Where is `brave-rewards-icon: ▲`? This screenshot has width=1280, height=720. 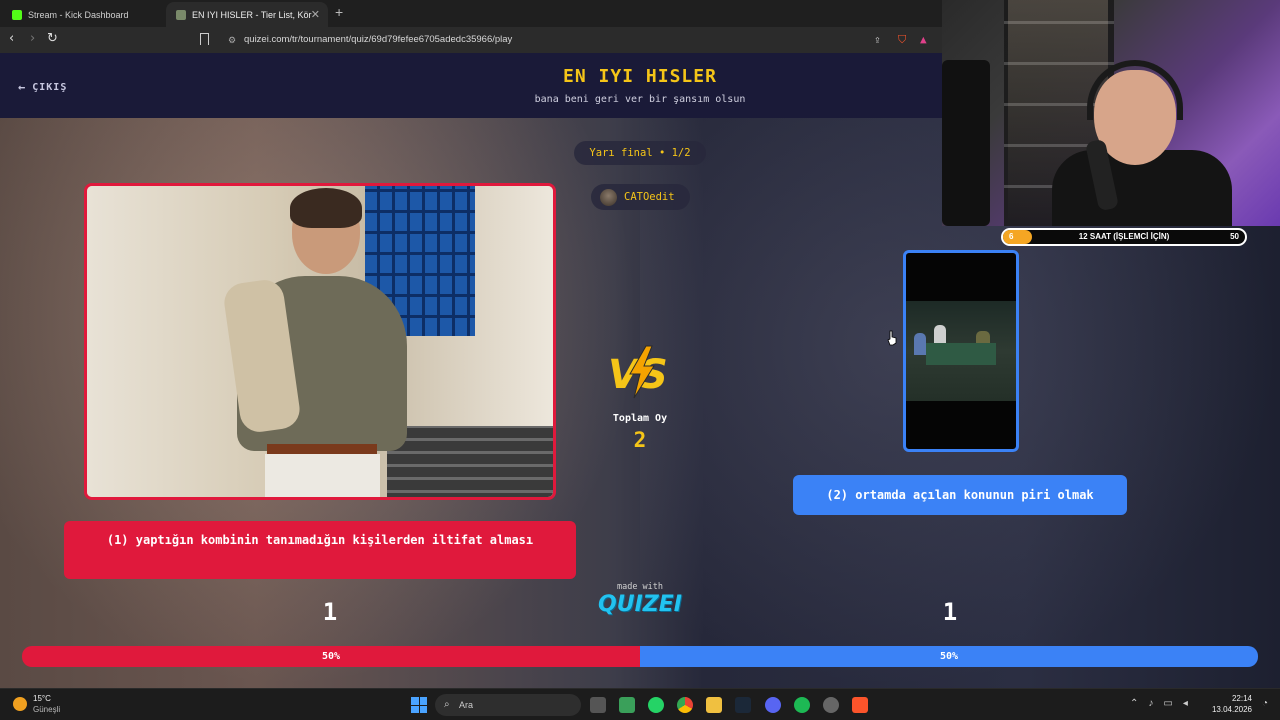 brave-rewards-icon: ▲ is located at coordinates (923, 39).